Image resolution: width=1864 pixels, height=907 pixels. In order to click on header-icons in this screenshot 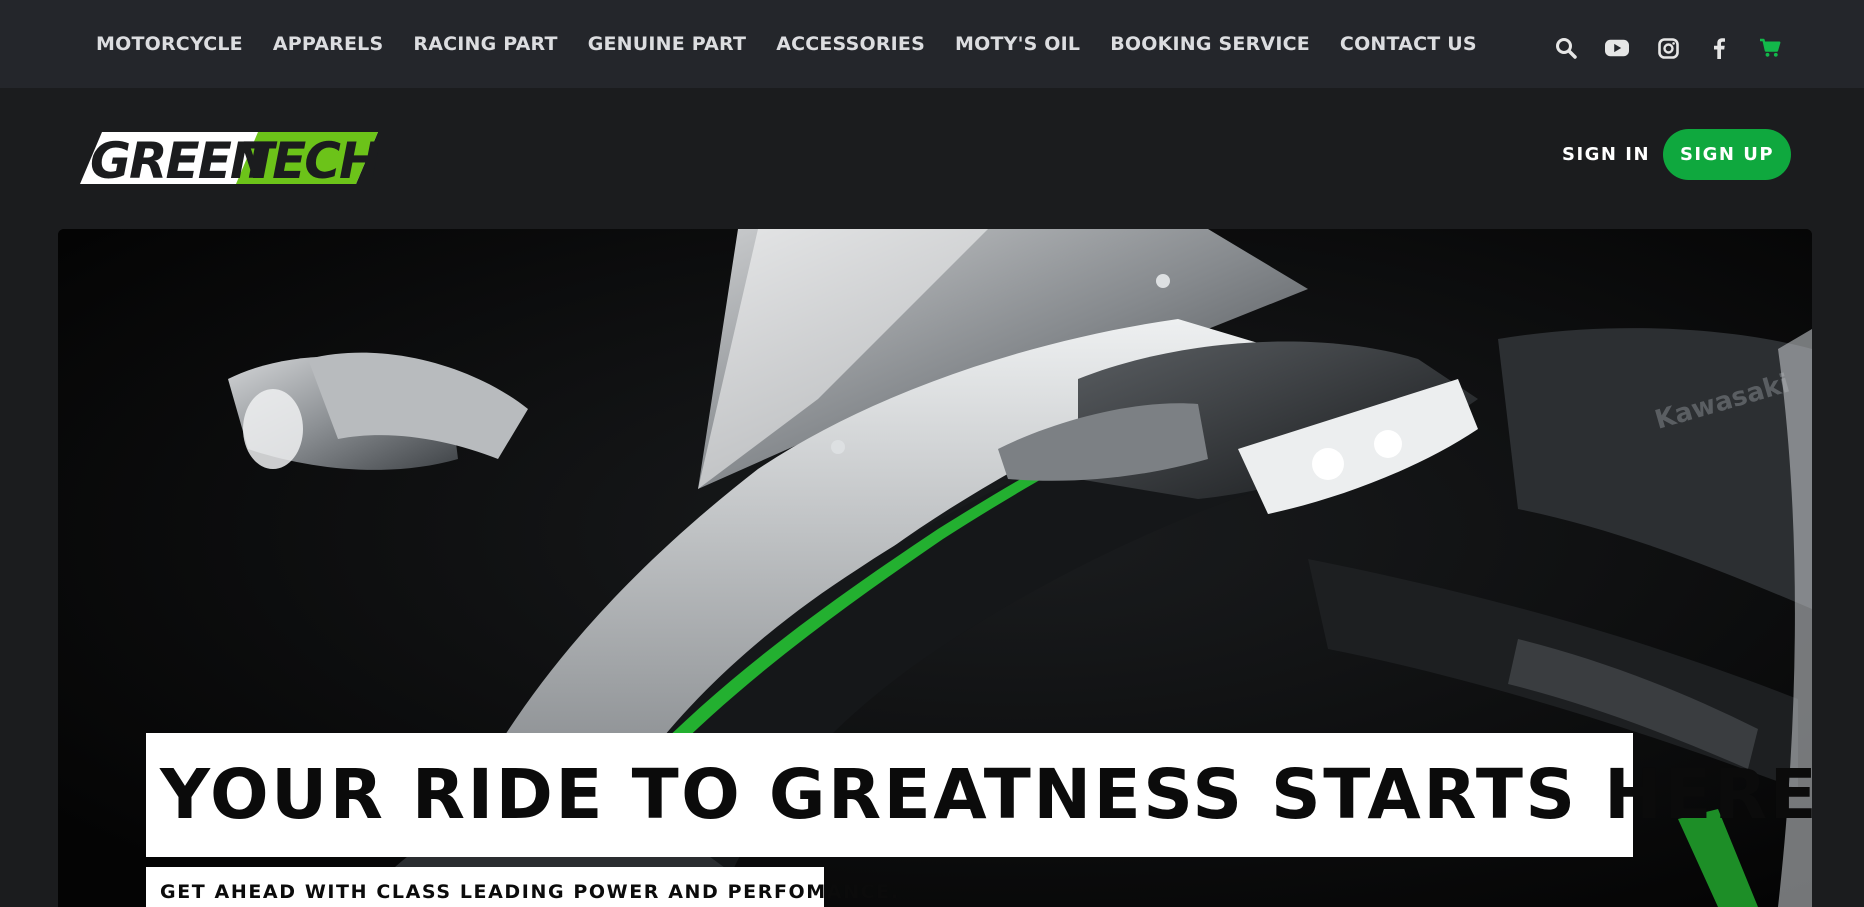, I will do `click(1654, 48)`.